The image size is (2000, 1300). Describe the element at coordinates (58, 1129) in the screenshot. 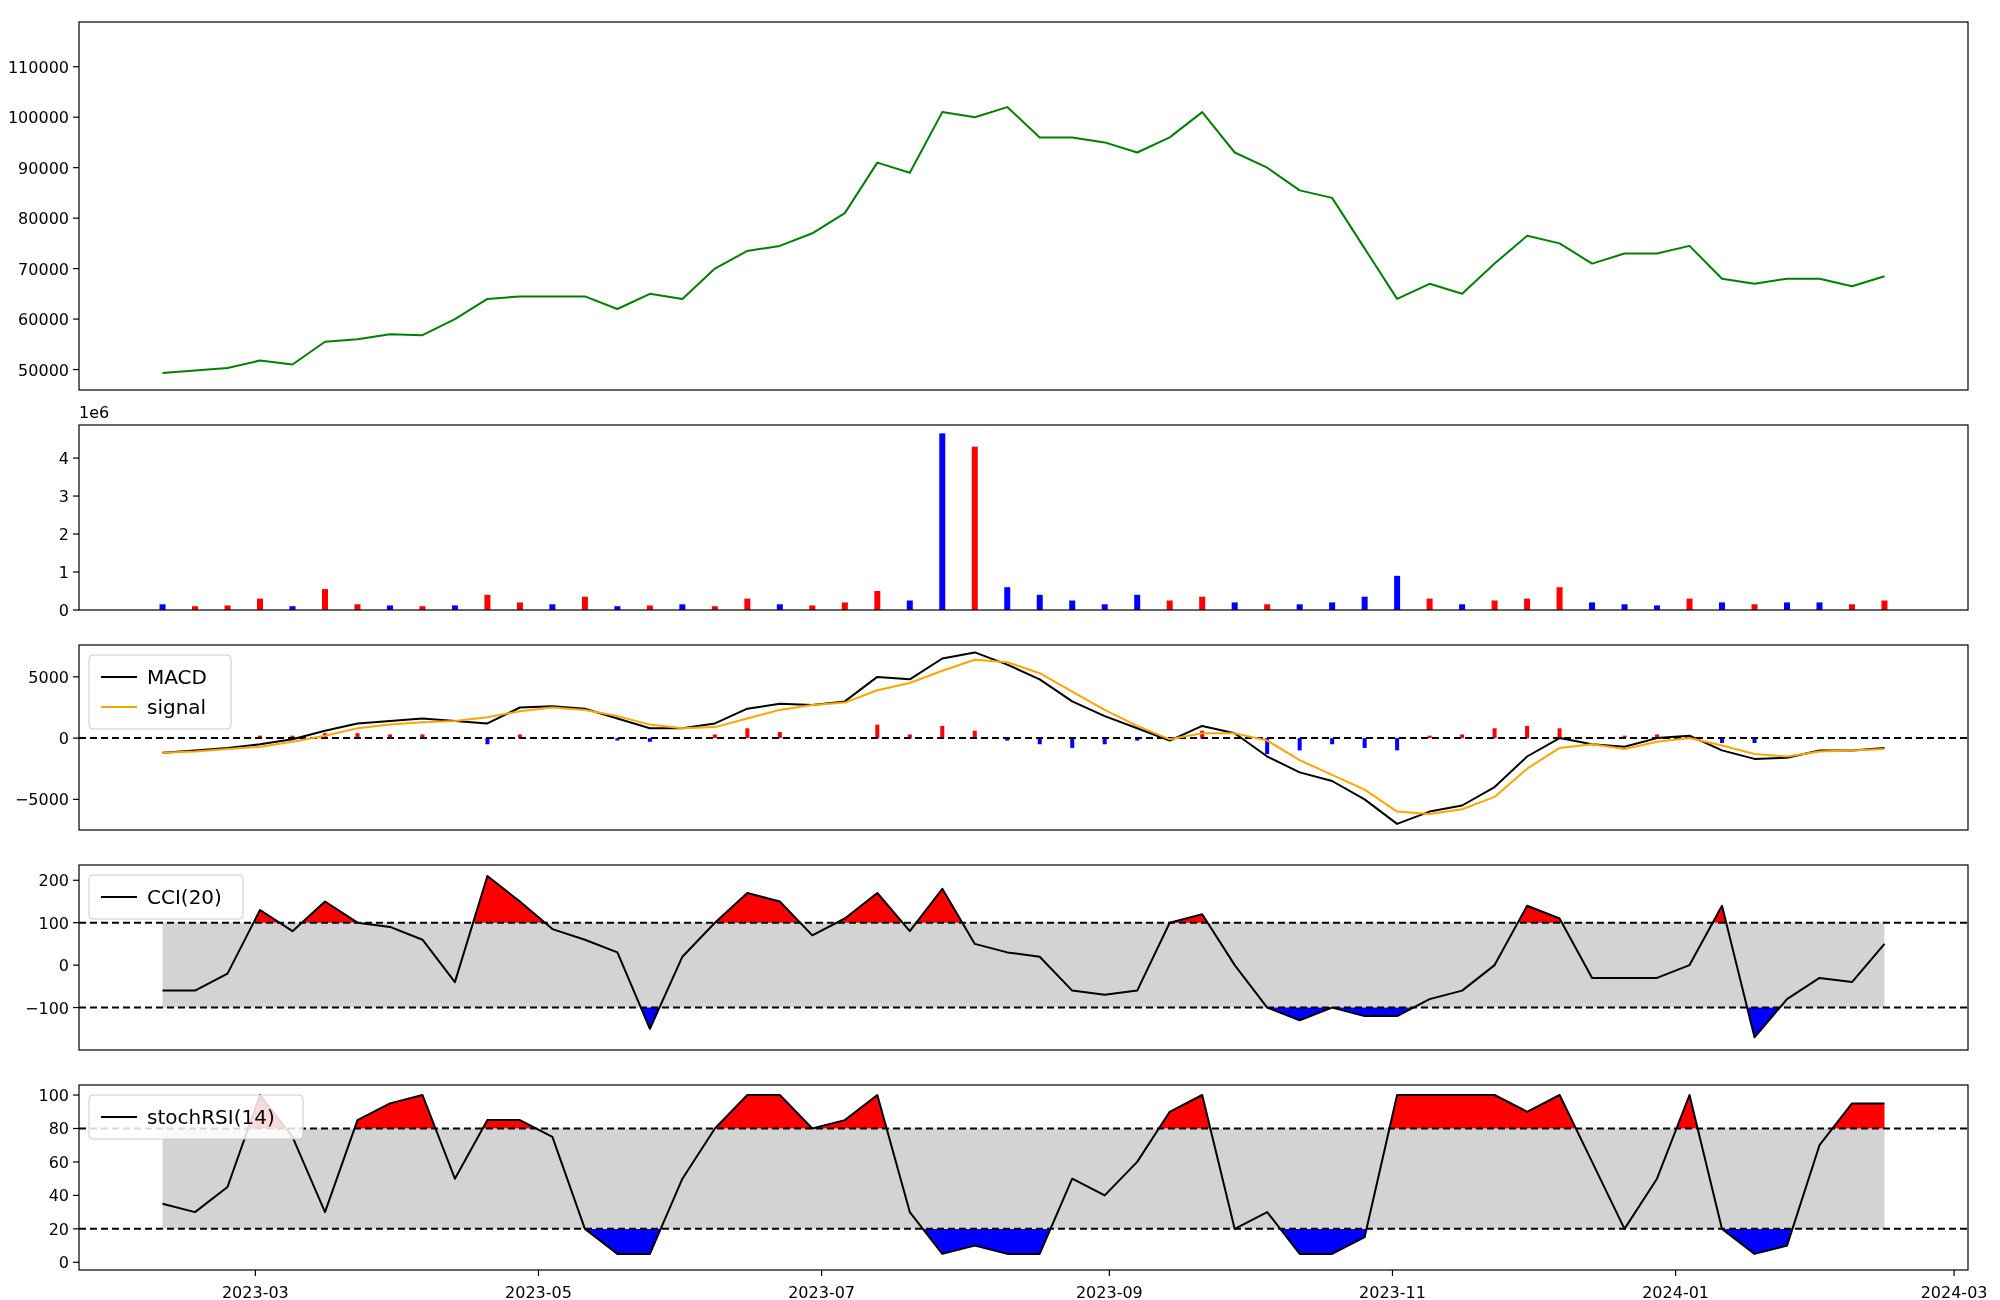

I see `y-tick-label: 80` at that location.